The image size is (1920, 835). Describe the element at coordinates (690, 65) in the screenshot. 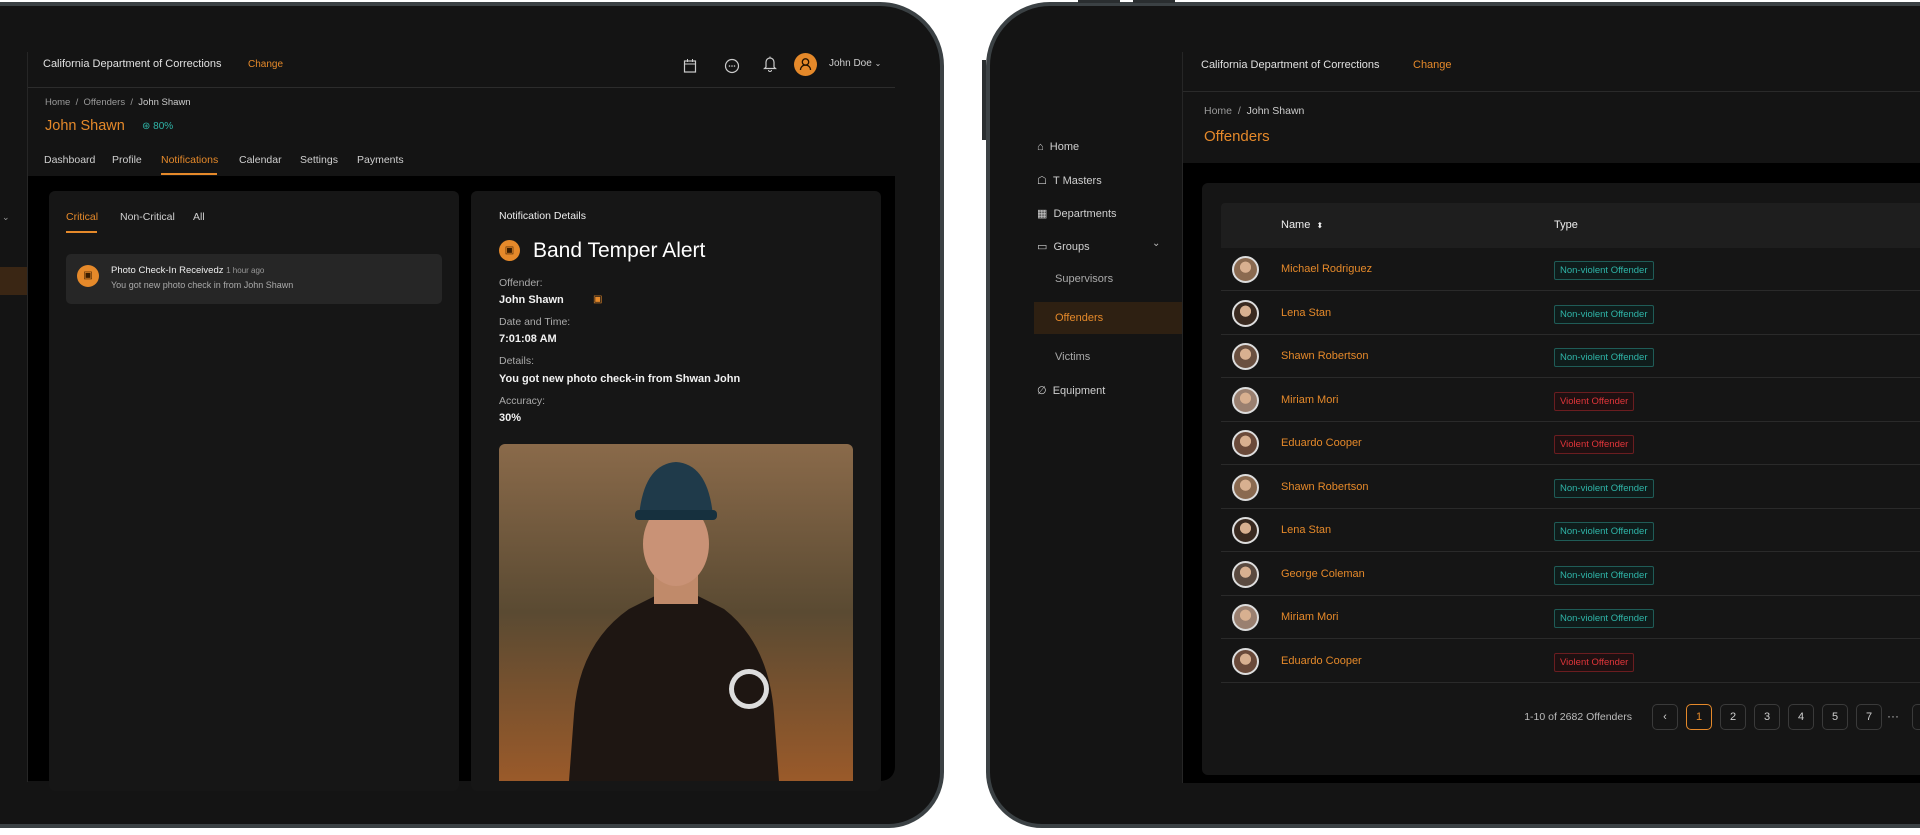

I see `calendar-icon` at that location.